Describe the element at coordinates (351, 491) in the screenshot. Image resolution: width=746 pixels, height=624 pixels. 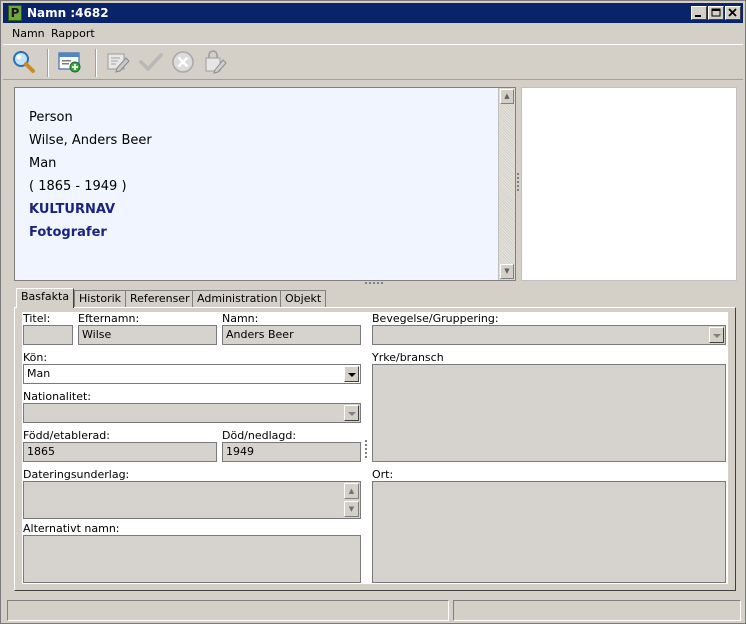
I see `datering-scroll-up: ▲` at that location.